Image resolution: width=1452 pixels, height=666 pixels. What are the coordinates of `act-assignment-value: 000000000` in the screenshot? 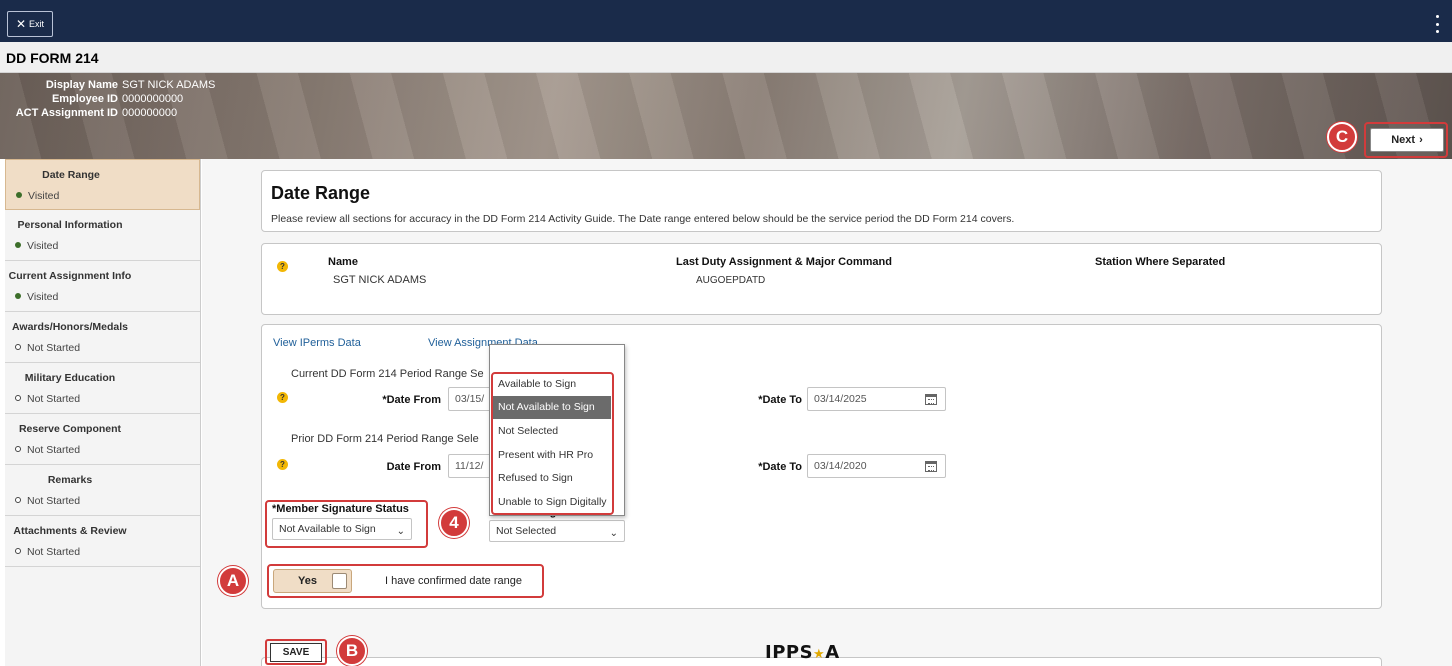 It's located at (150, 113).